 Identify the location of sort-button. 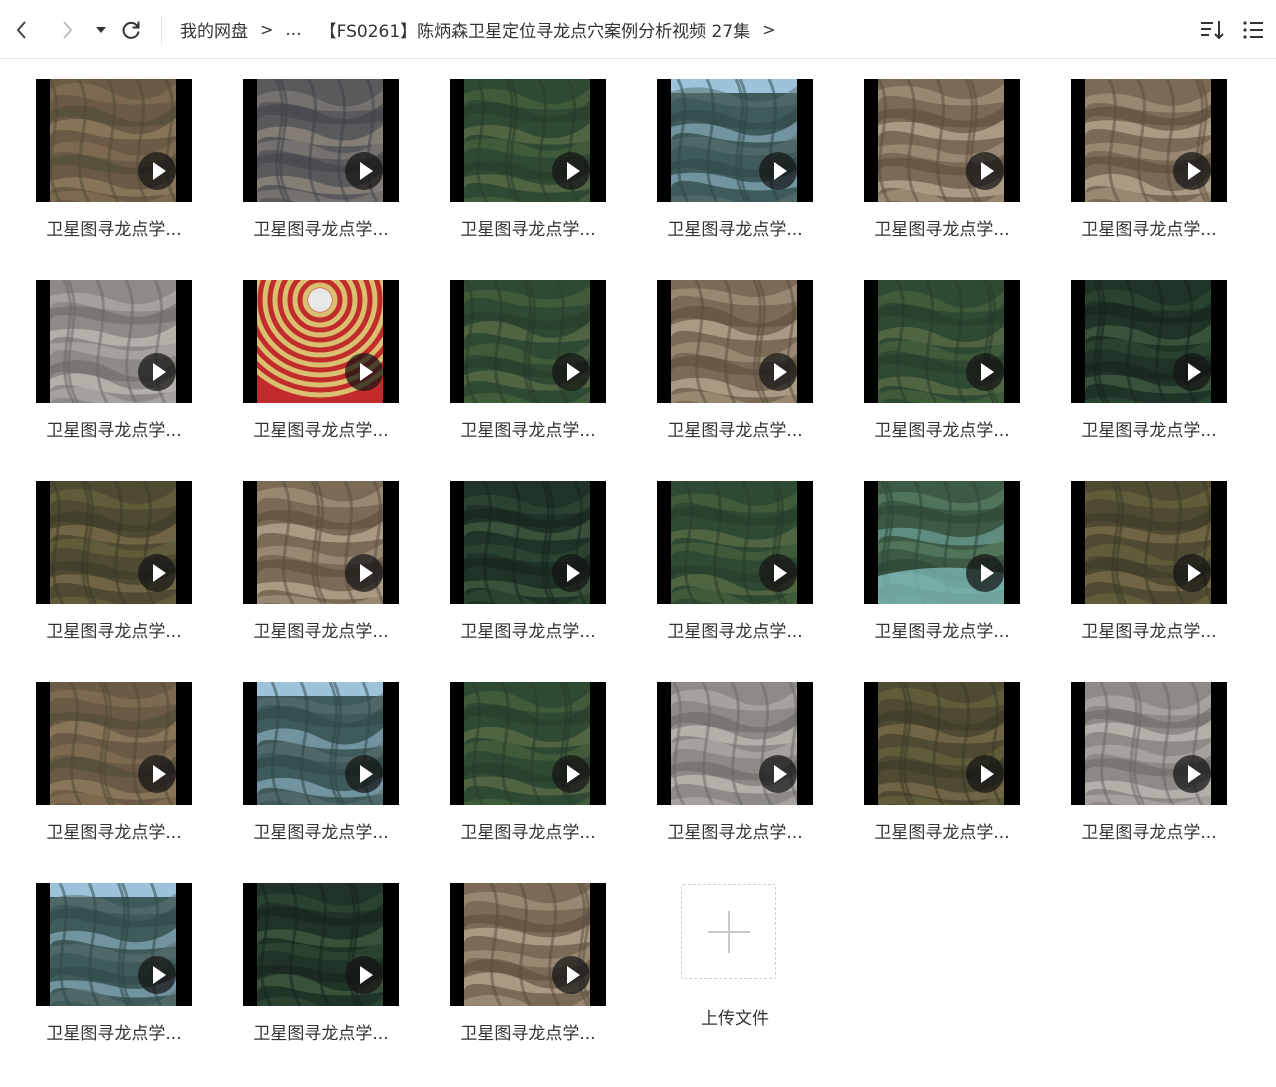
(1212, 30).